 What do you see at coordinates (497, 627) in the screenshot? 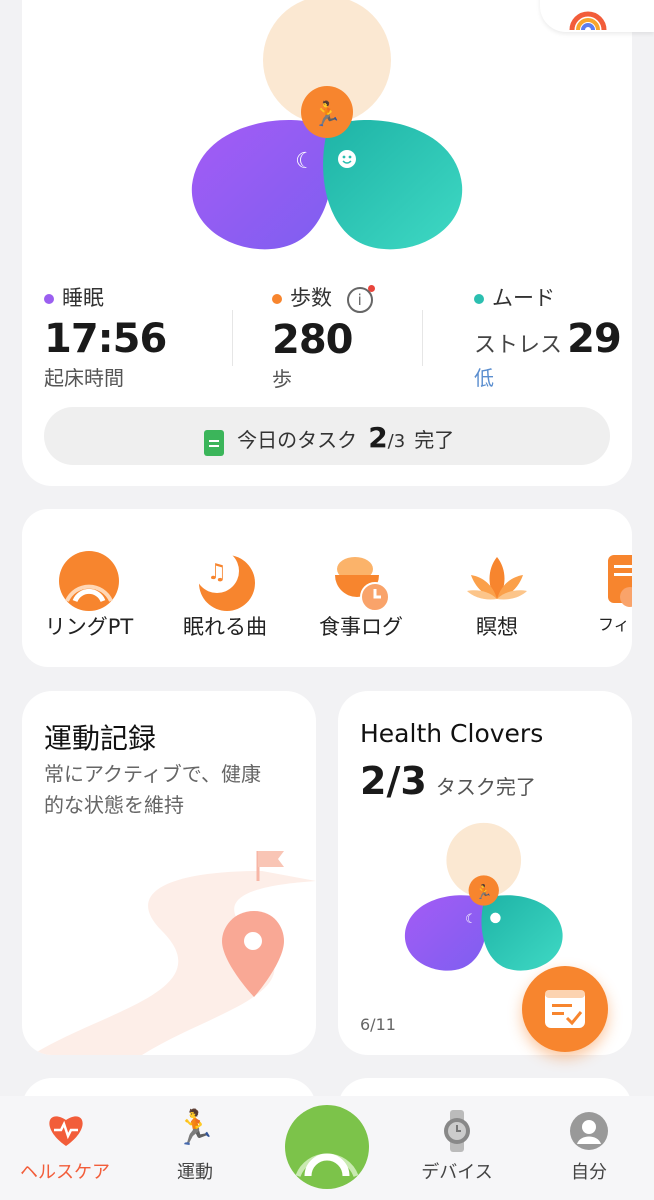
I see `shortcut-label: 瞑想` at bounding box center [497, 627].